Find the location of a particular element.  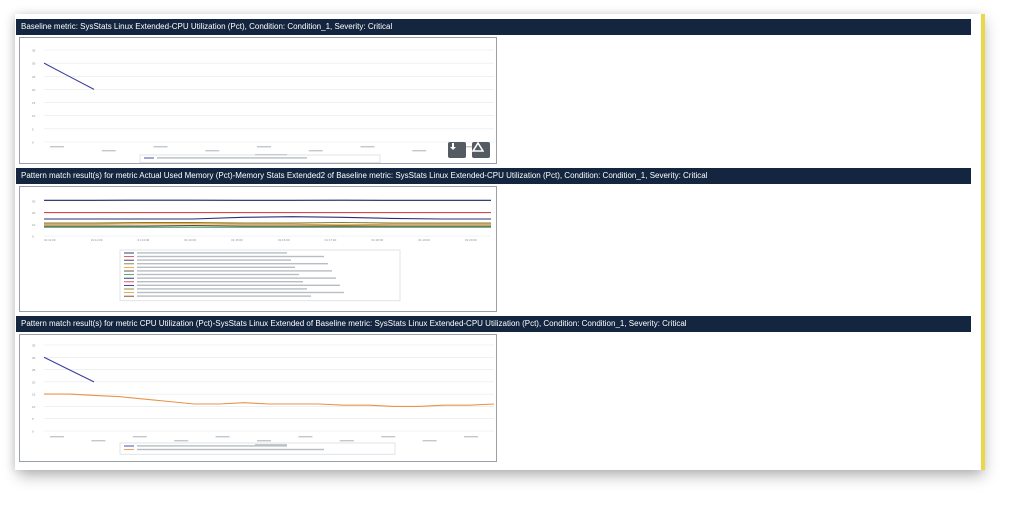

x-tick-label: 01:13:00 is located at coordinates (144, 240).